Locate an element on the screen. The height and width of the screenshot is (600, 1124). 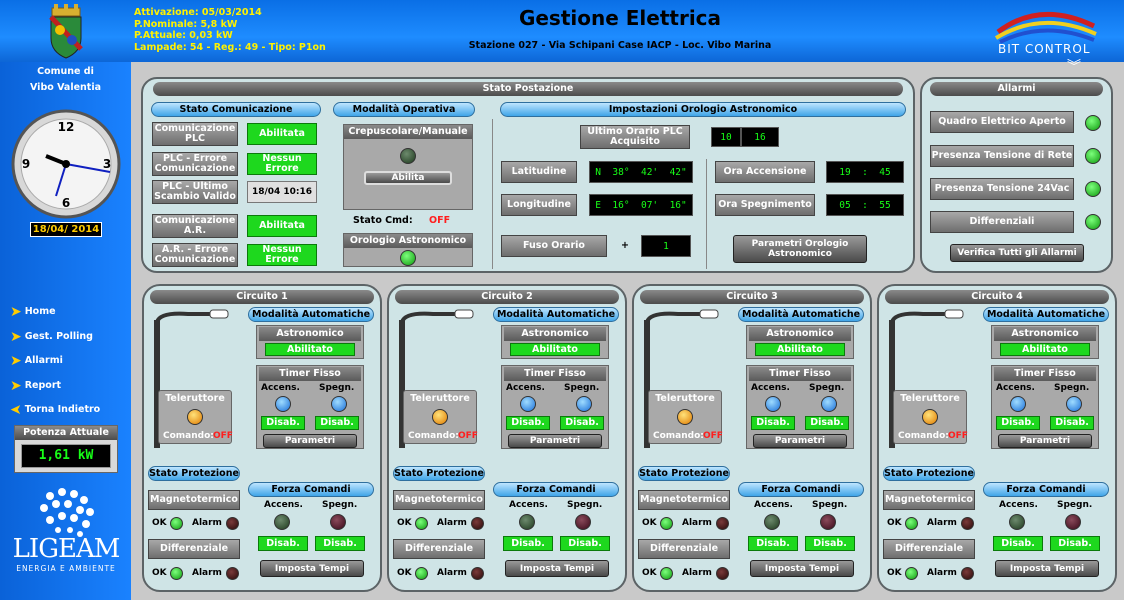
parametri-orologio-button: Parametri Orologio Astronomico is located at coordinates (800, 249).